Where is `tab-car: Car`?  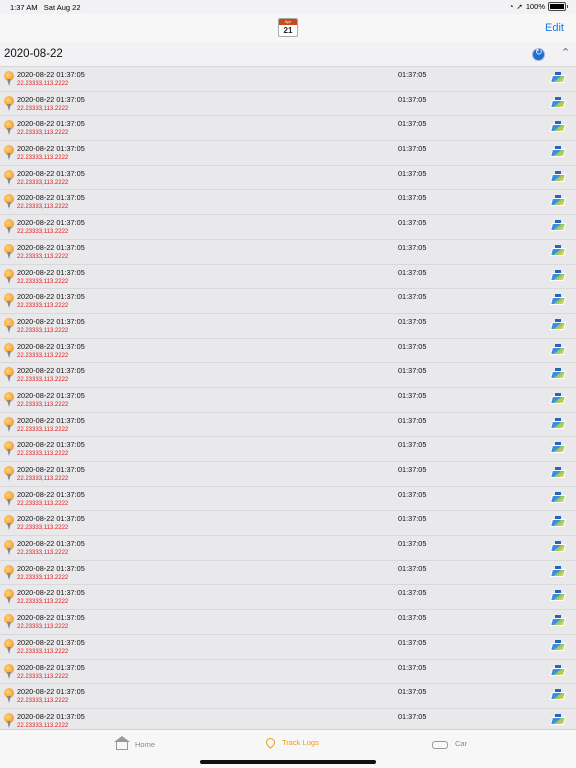 tab-car: Car is located at coordinates (449, 743).